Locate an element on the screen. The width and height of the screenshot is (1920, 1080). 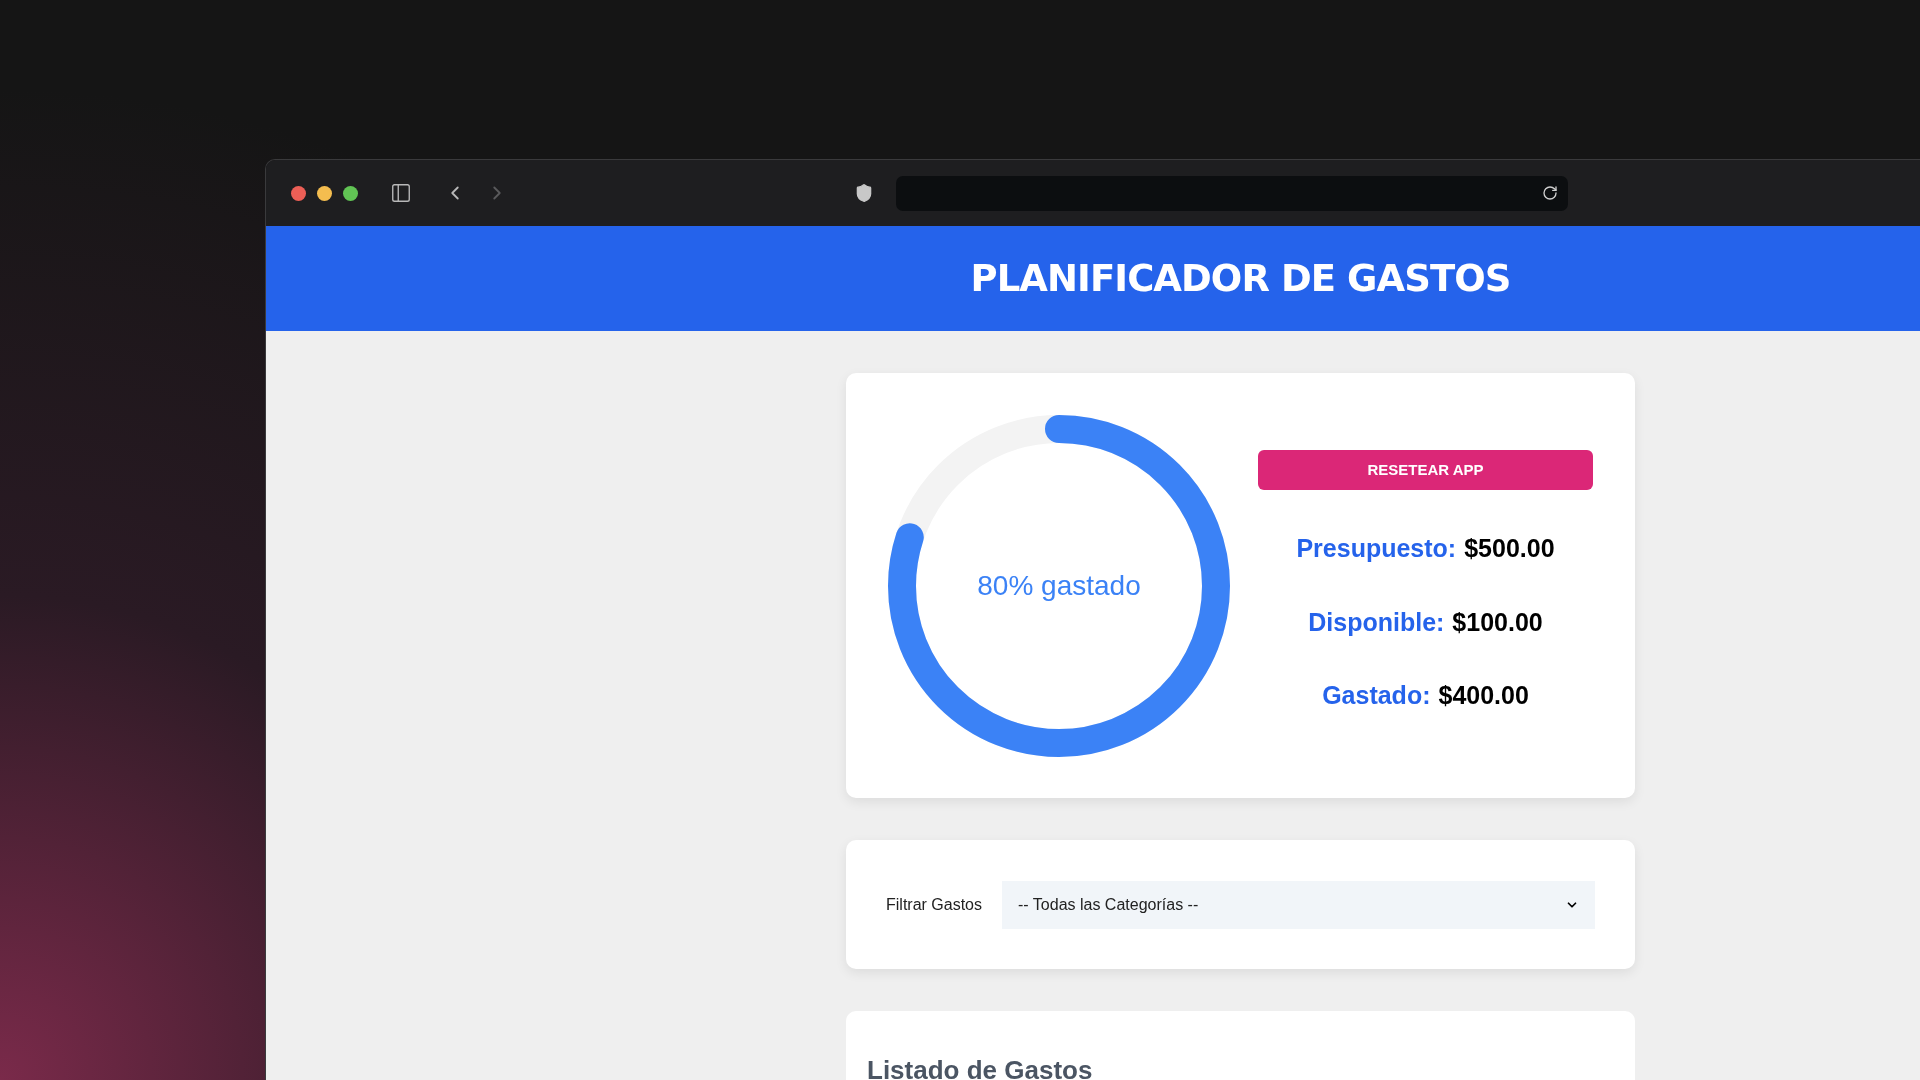
expenses-title: Listado de Gastos is located at coordinates (980, 1067).